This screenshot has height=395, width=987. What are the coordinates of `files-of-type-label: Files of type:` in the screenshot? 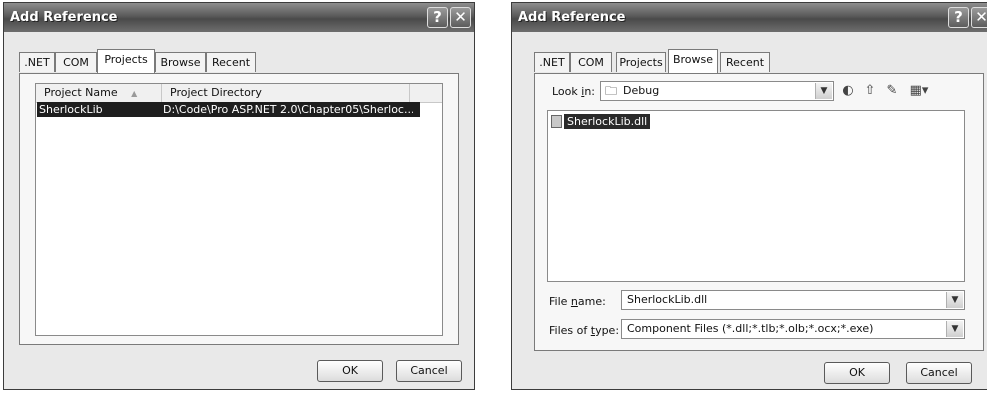 It's located at (584, 330).